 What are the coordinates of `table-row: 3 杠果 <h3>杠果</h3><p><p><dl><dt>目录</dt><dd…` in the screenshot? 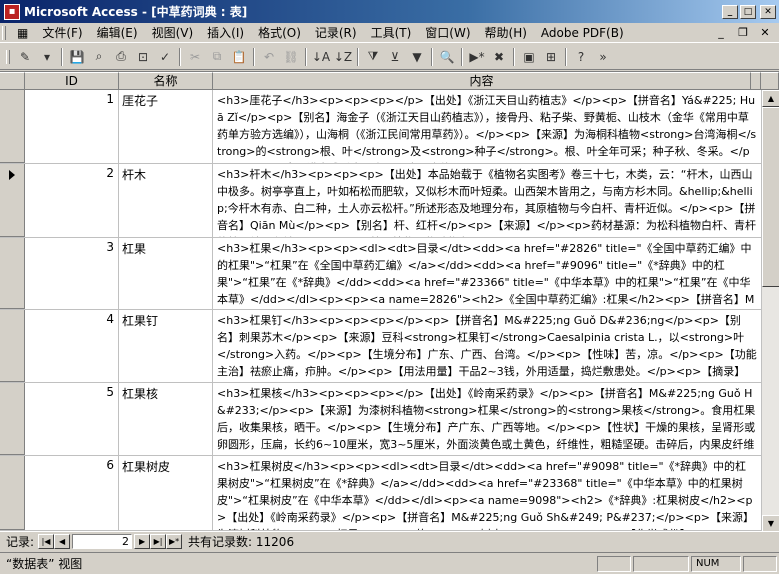 It's located at (380, 274).